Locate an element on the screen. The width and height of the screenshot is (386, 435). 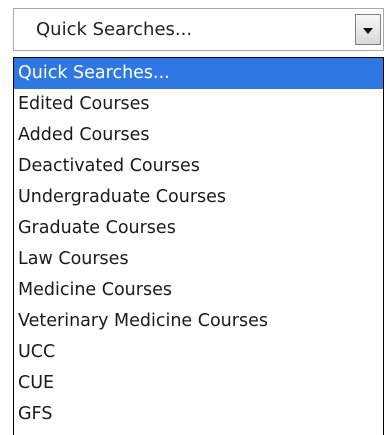
dropdown-arrow-button is located at coordinates (368, 29).